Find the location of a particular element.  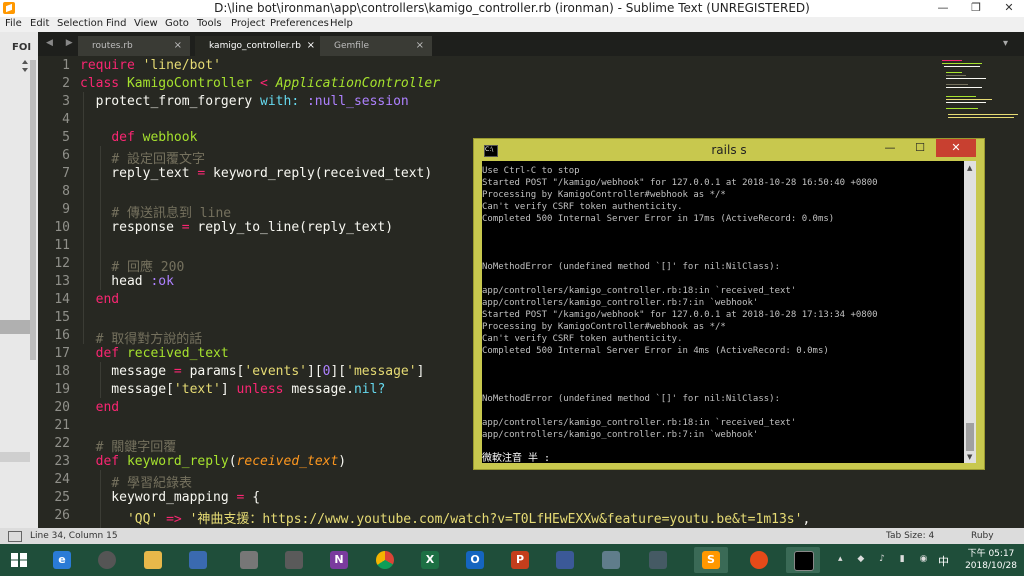

tab-routes: routes.rb × is located at coordinates (134, 46).